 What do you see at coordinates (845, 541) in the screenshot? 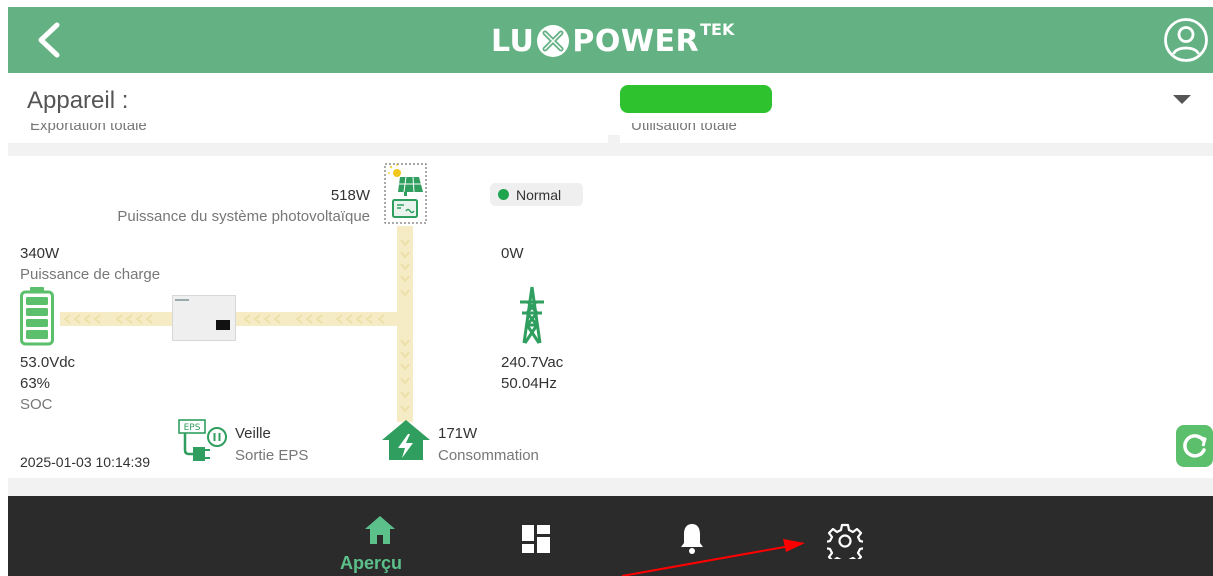
I see `gear-icon` at bounding box center [845, 541].